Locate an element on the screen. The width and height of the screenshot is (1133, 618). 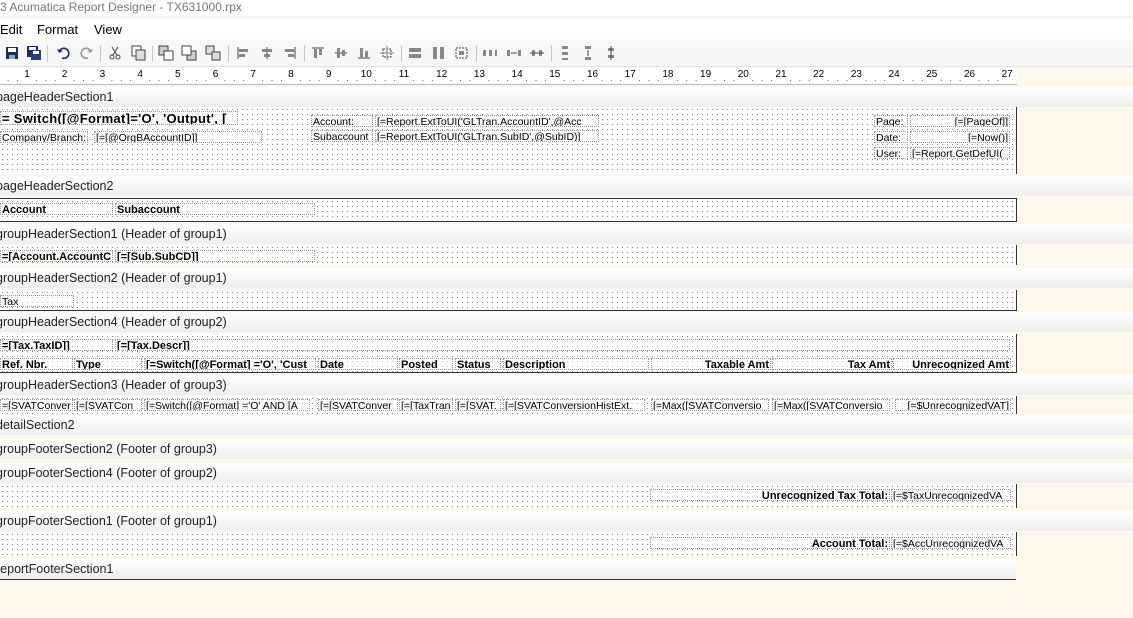
date-column-header: Date is located at coordinates (358, 364).